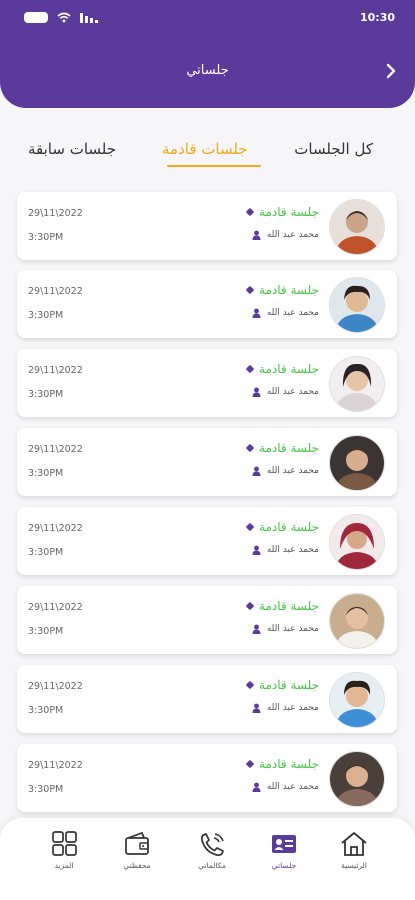 The height and width of the screenshot is (900, 415). I want to click on status-time: 10:30, so click(377, 17).